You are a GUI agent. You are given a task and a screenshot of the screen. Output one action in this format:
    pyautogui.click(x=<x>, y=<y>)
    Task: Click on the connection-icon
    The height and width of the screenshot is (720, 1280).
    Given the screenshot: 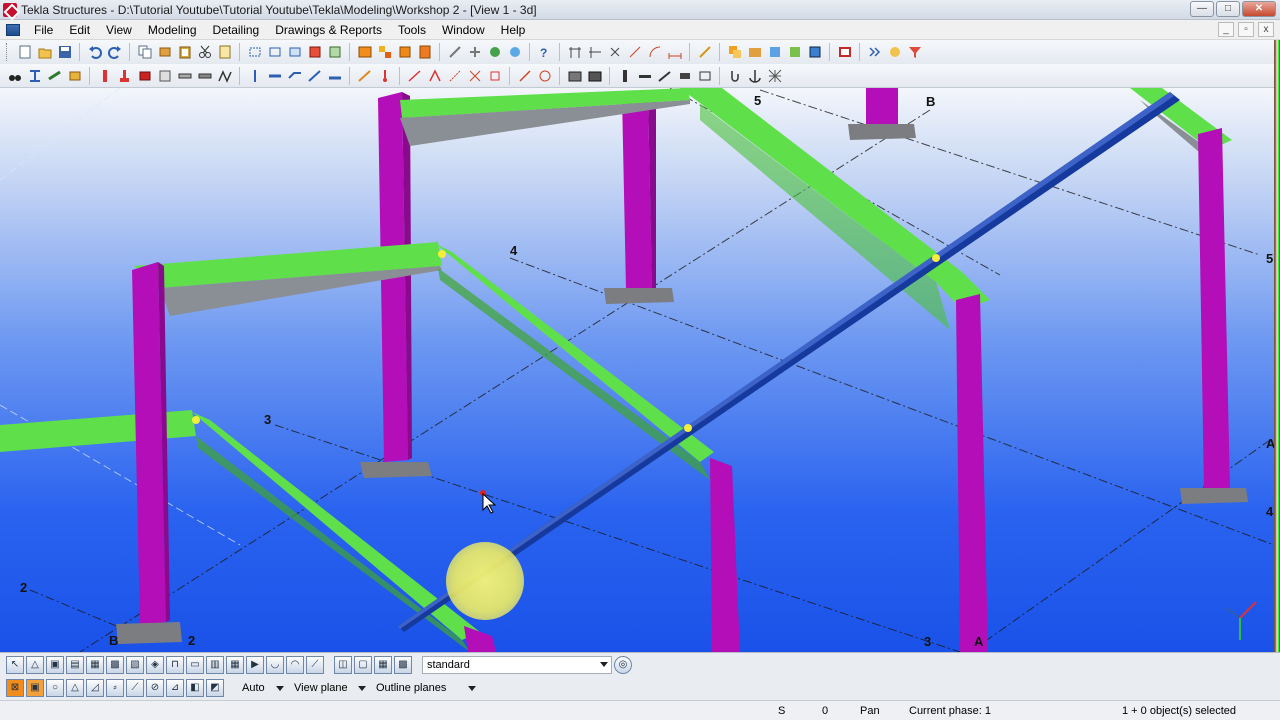 What is the action you would take?
    pyautogui.click(x=364, y=75)
    